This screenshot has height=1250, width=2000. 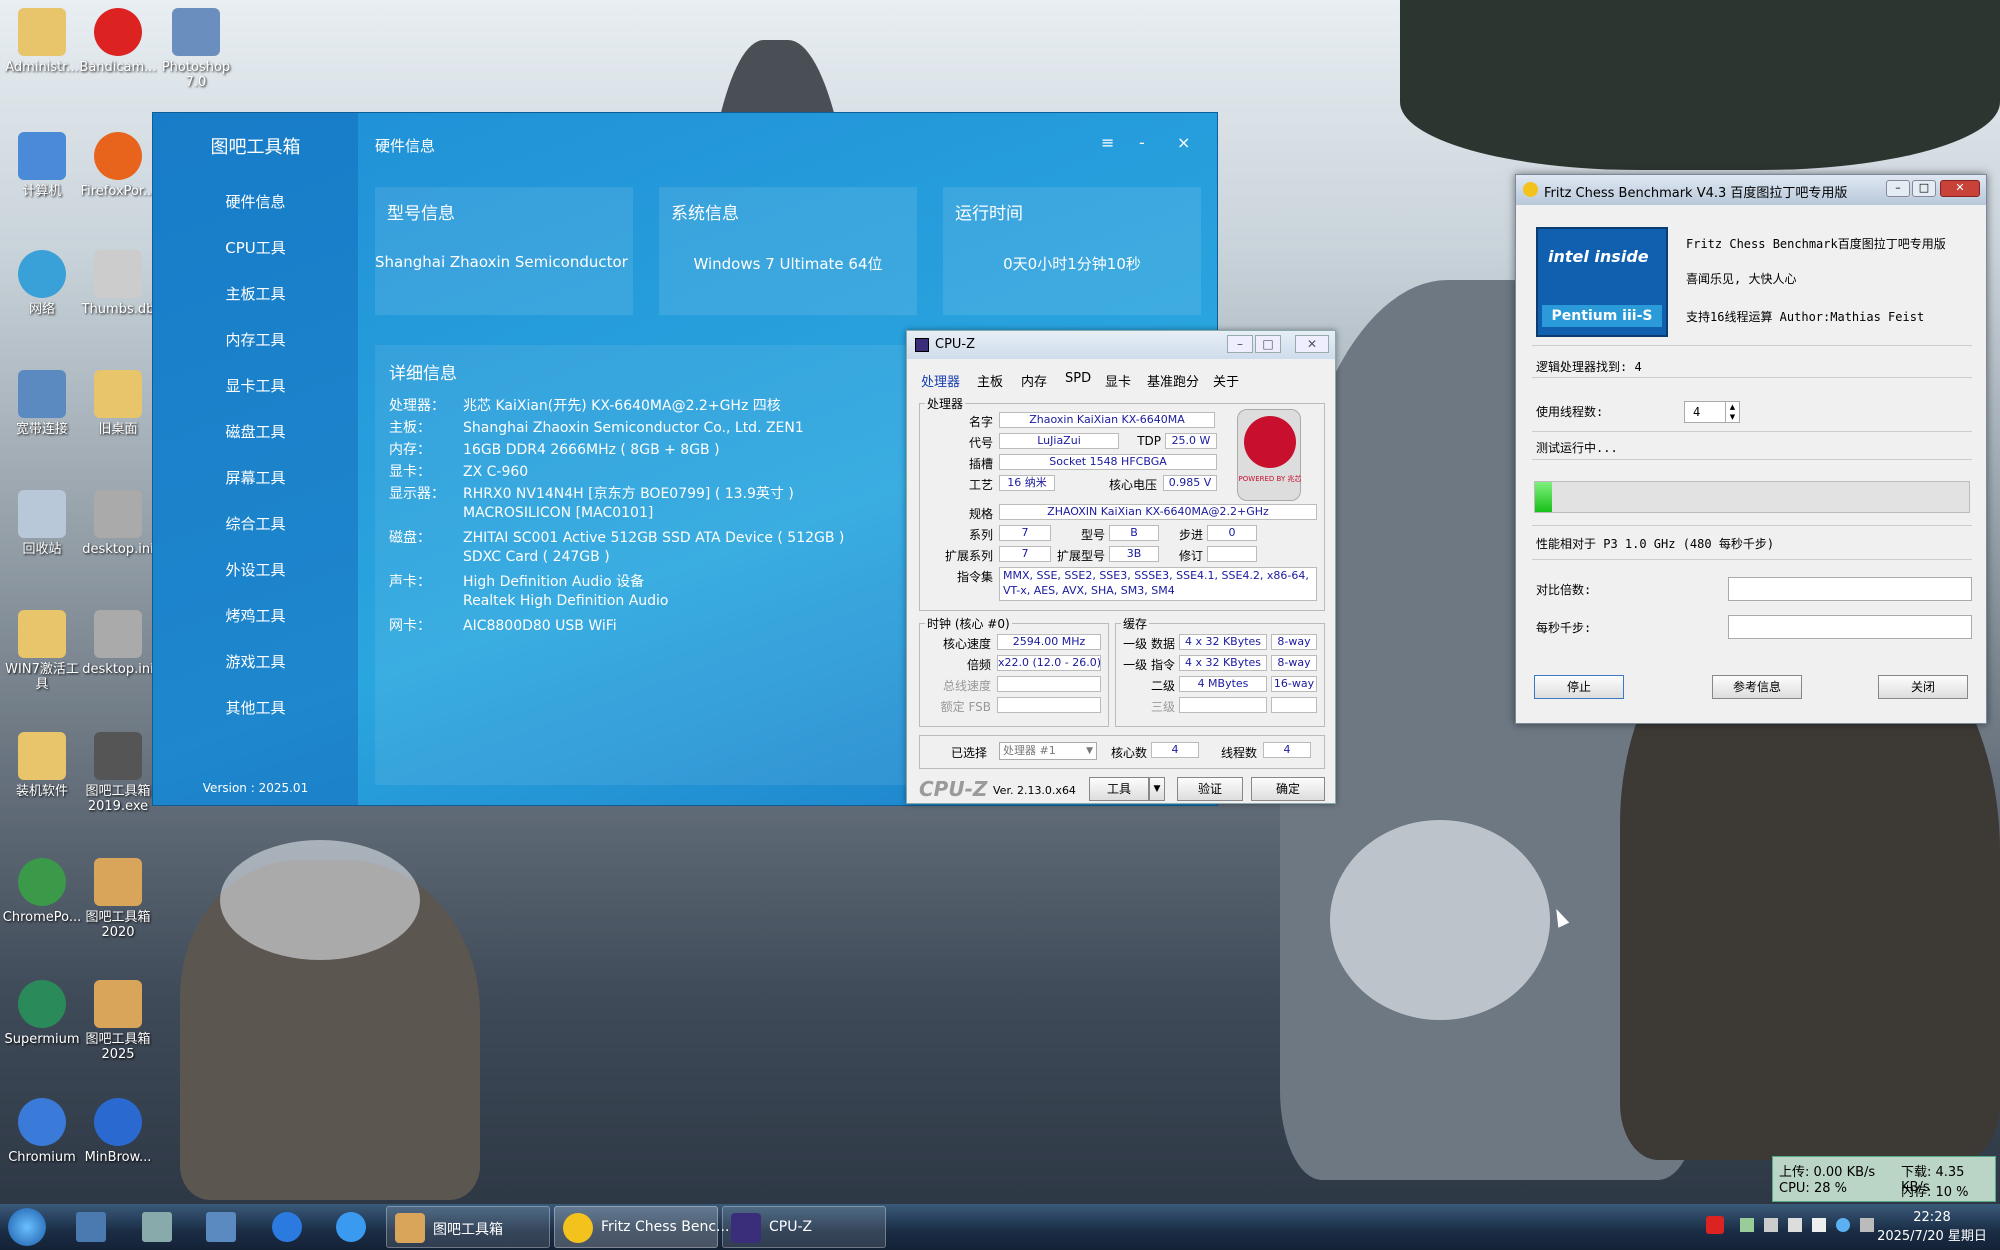 What do you see at coordinates (1158, 512) in the screenshot?
I see `value-spec: ZHAOXIN KaiXian KX-6640MA@2.2+GHz` at bounding box center [1158, 512].